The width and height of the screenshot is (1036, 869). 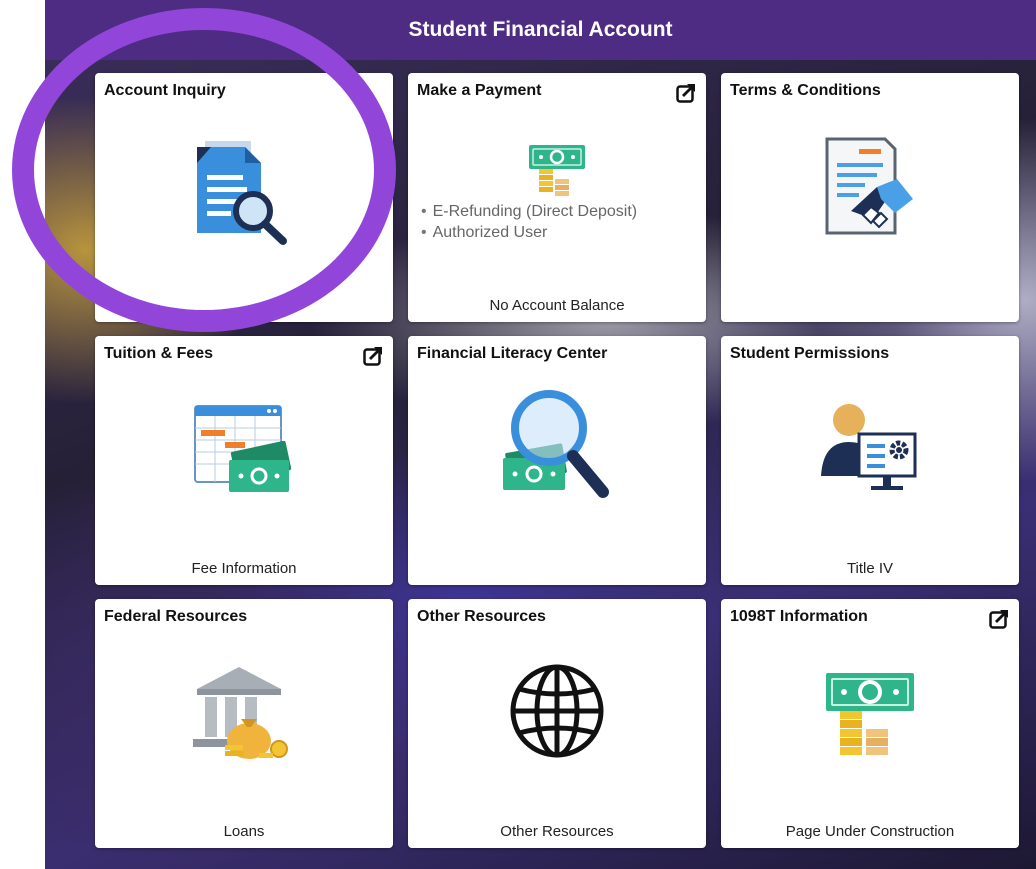 I want to click on tile-footer: Fee Information, so click(x=244, y=568).